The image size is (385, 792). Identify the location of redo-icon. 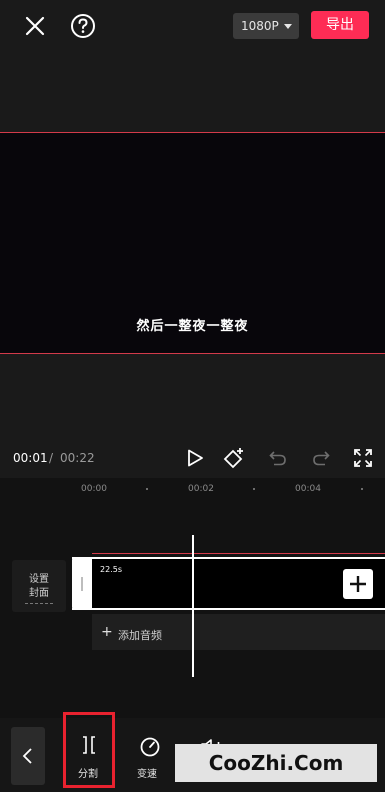
(321, 458).